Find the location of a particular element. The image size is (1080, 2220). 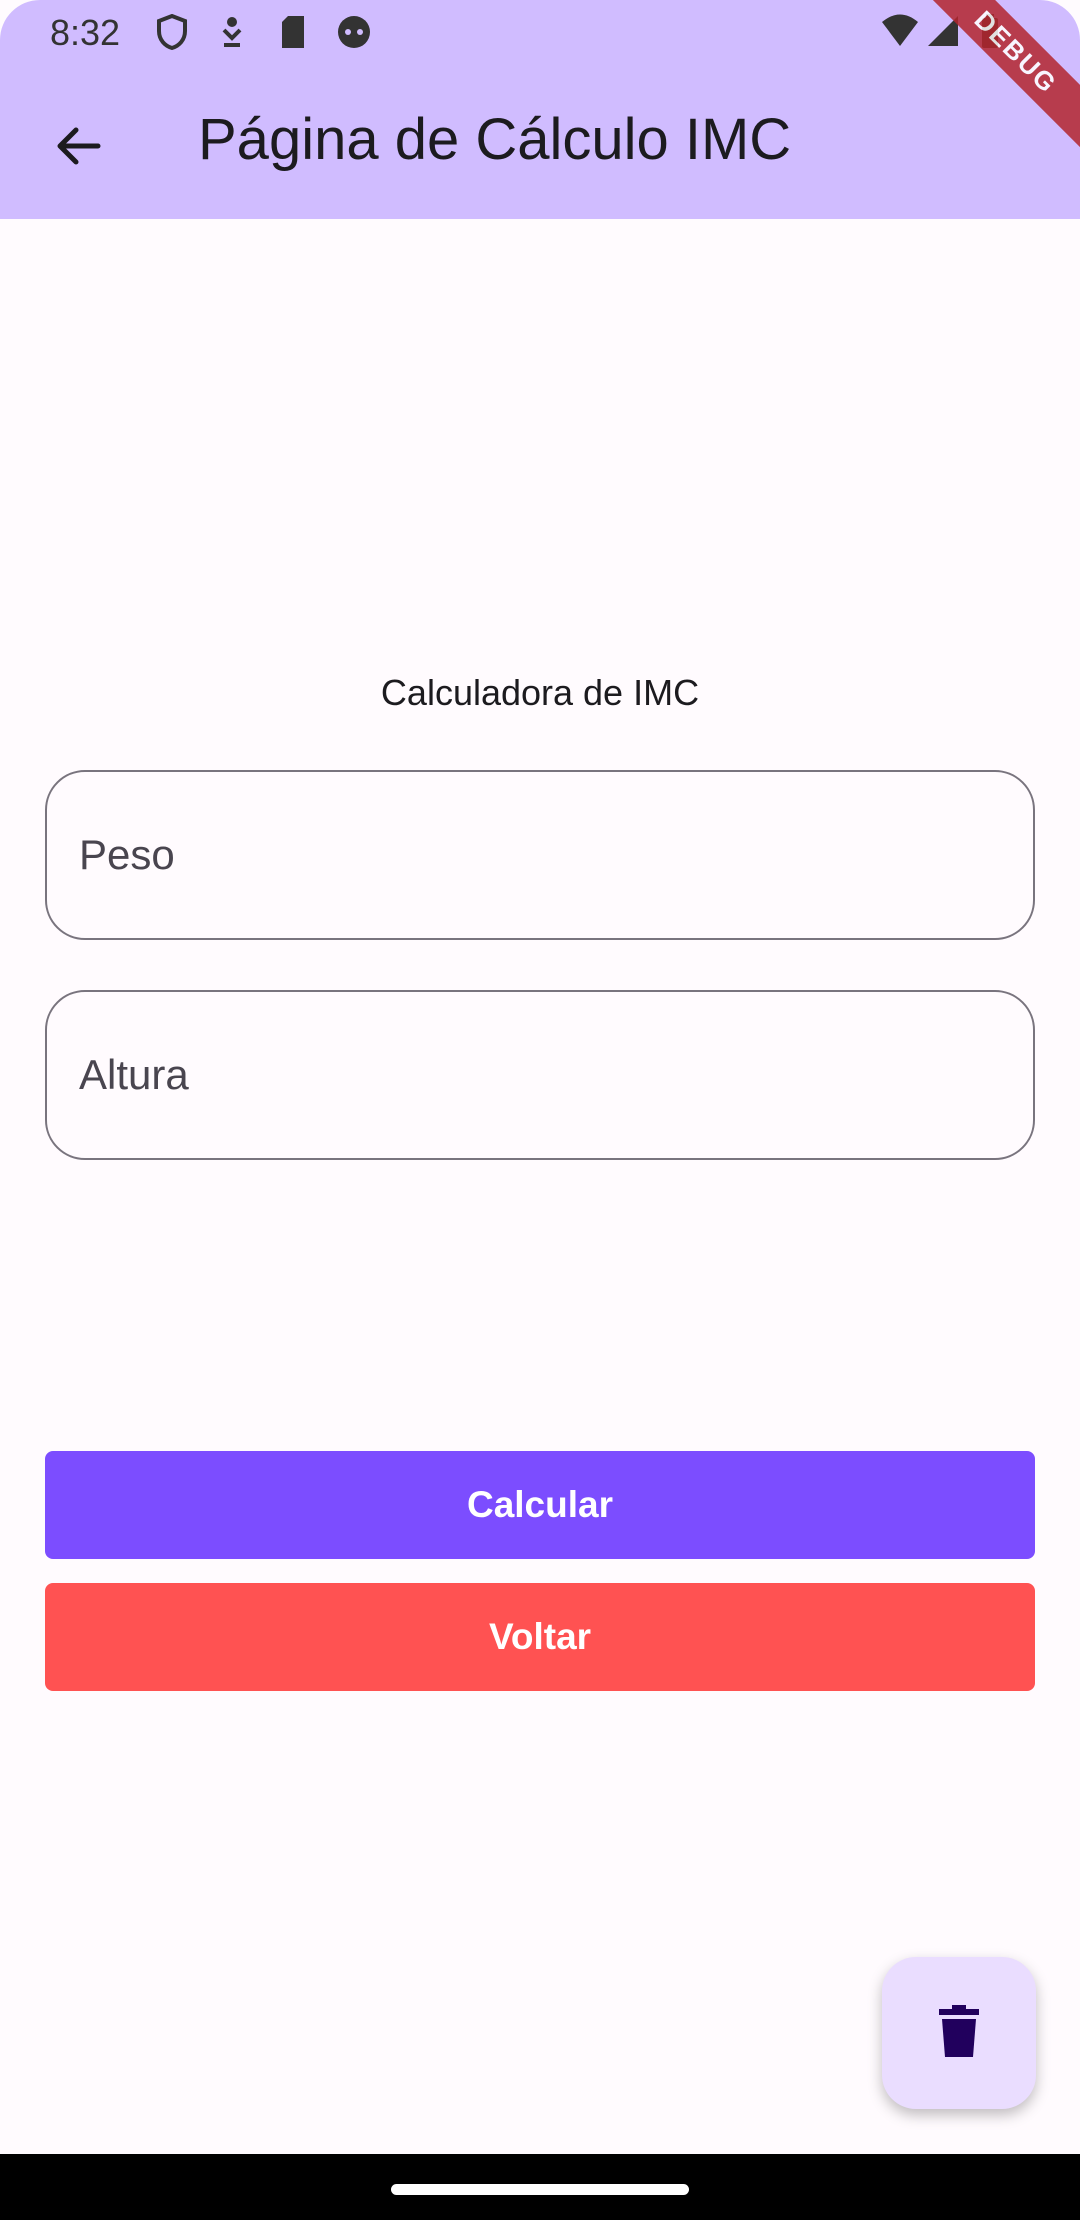

voltar-button: Voltar is located at coordinates (540, 1637).